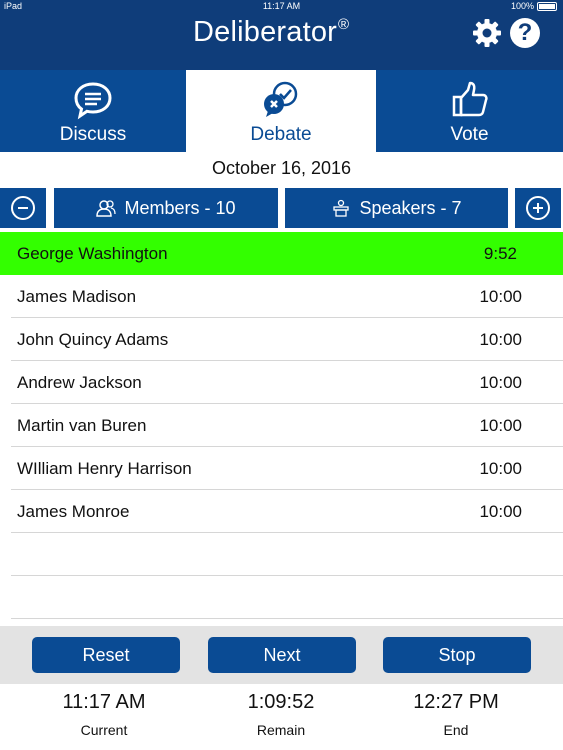 The height and width of the screenshot is (750, 563). Describe the element at coordinates (73, 511) in the screenshot. I see `speaker-name: James Monroe` at that location.